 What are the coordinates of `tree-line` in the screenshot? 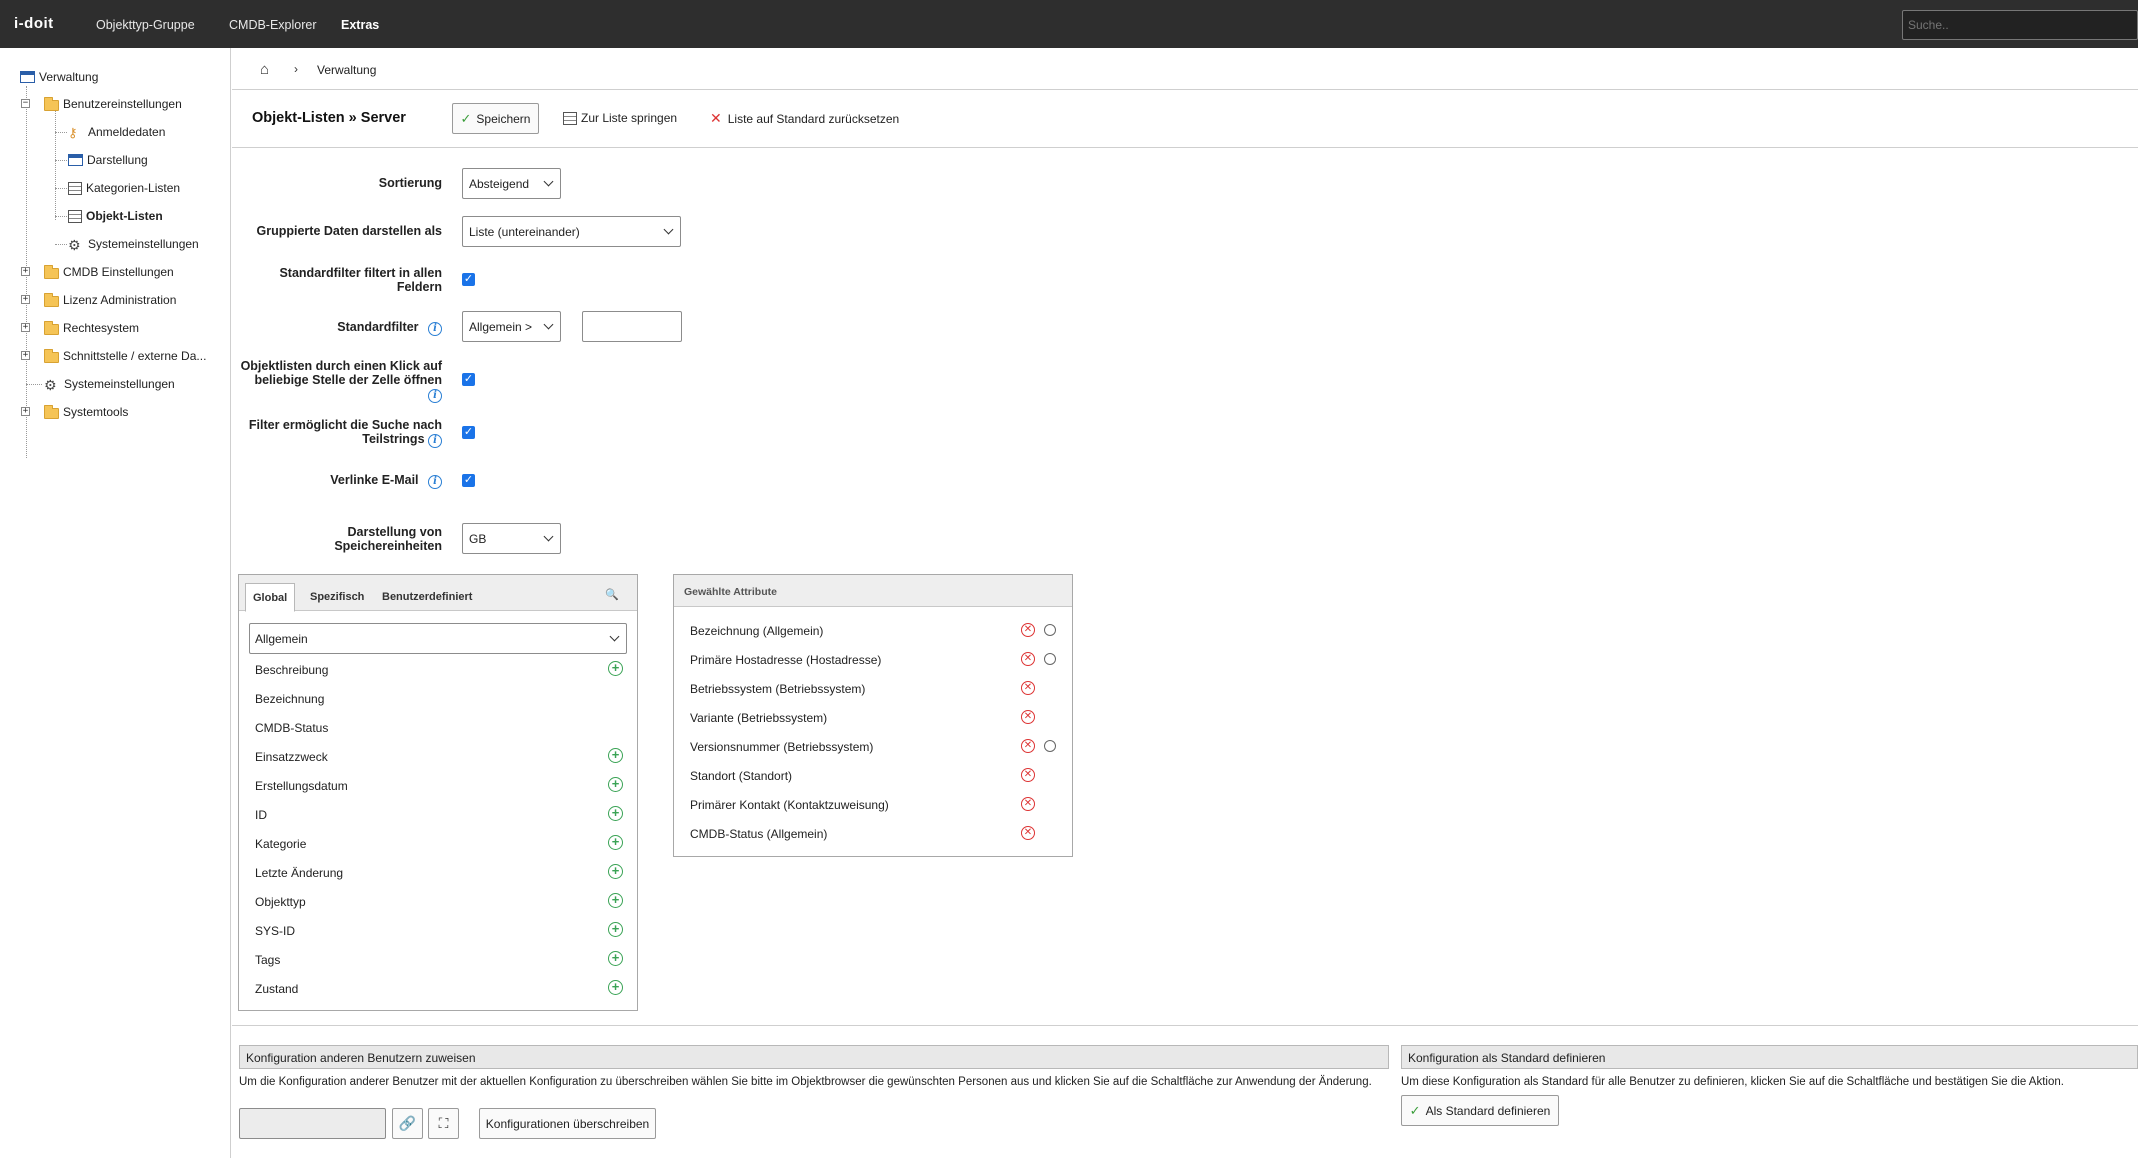 It's located at (61, 160).